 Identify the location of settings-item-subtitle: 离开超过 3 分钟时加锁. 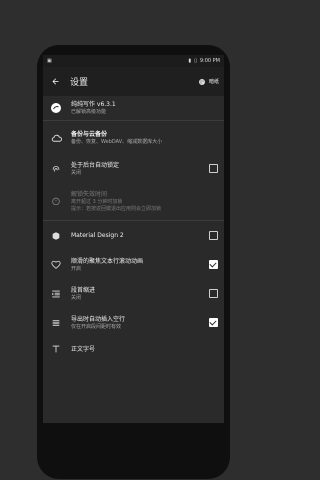
(97, 201).